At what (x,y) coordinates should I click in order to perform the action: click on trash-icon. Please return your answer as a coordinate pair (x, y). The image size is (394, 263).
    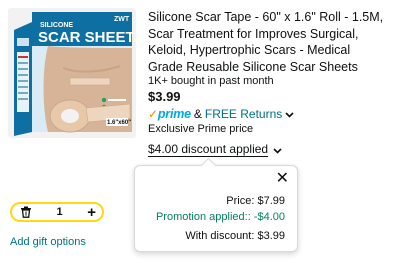
    Looking at the image, I should click on (26, 212).